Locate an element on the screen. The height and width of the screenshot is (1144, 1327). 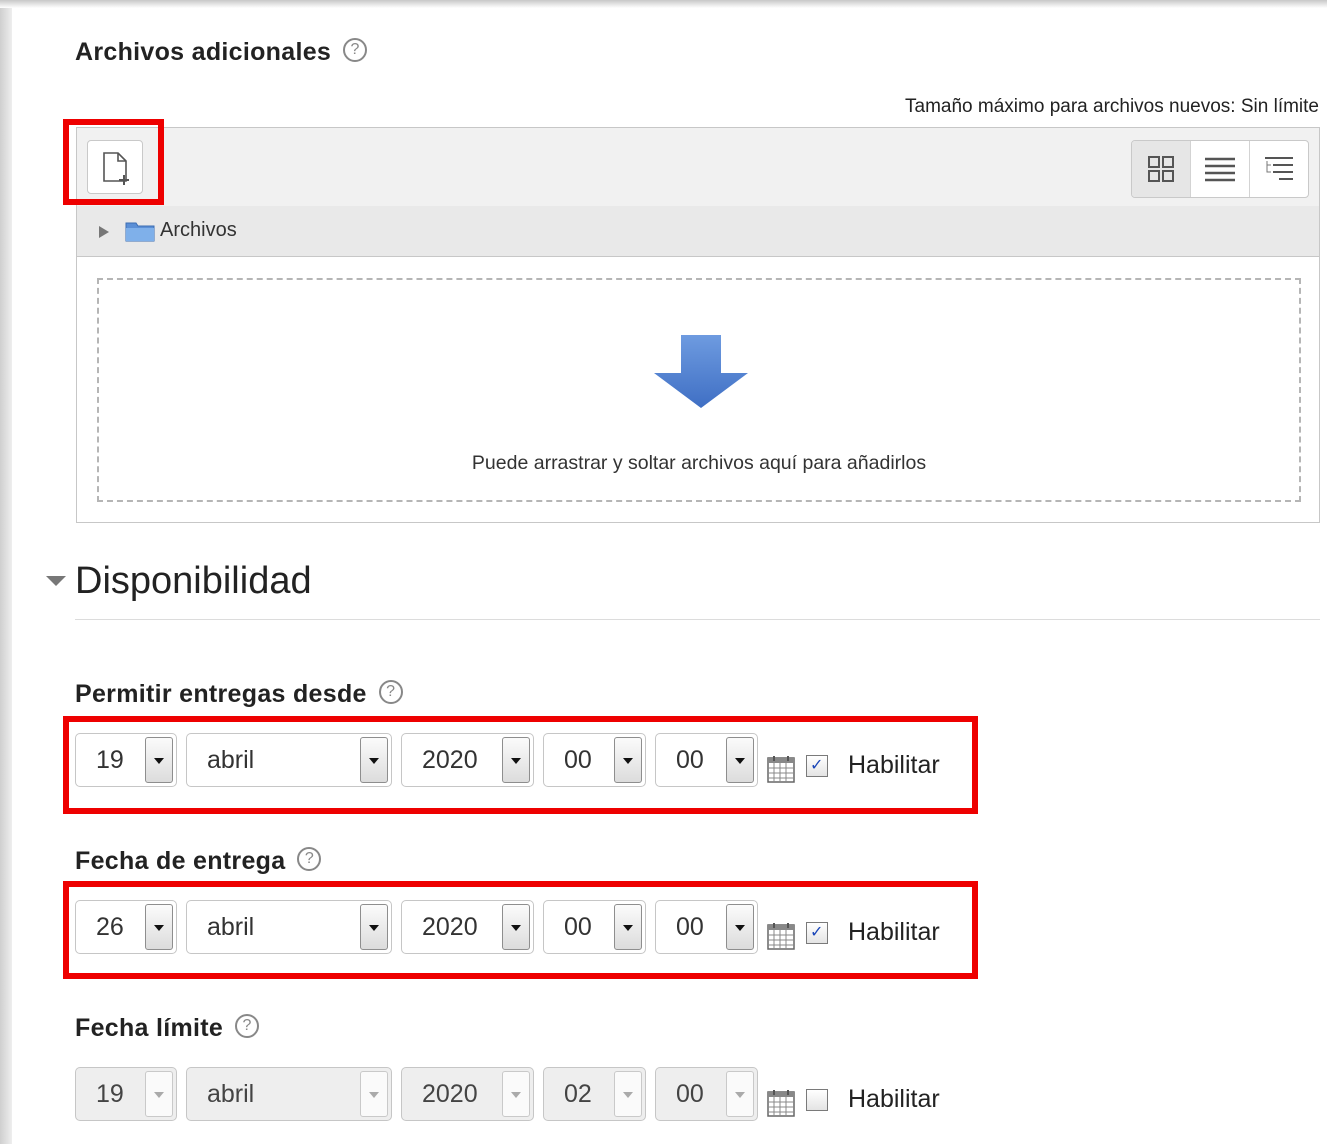
window-top-edge is located at coordinates (663, 4).